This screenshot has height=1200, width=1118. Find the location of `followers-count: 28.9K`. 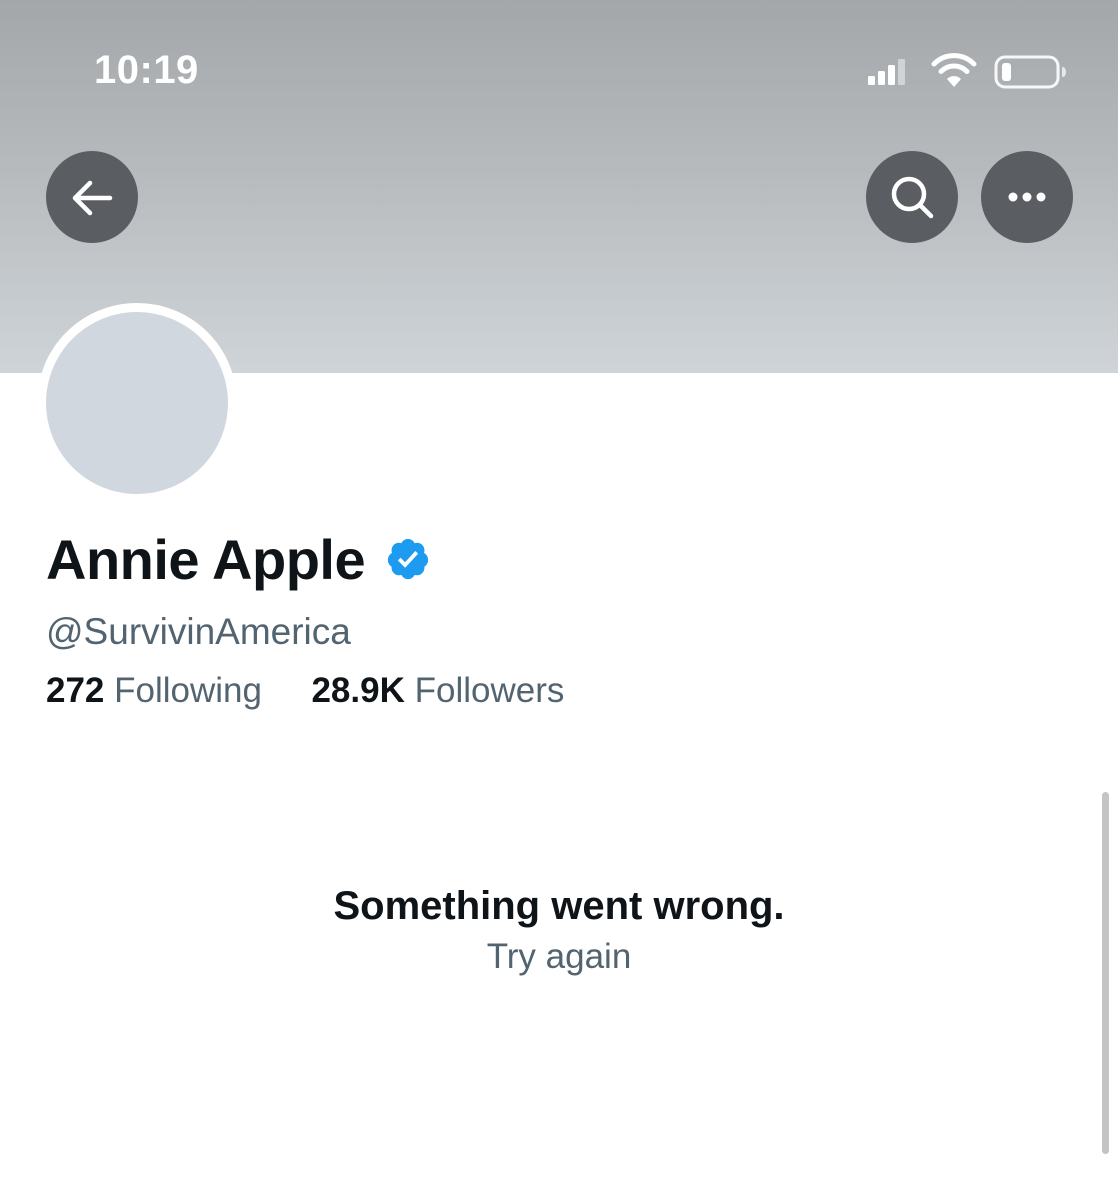

followers-count: 28.9K is located at coordinates (358, 690).